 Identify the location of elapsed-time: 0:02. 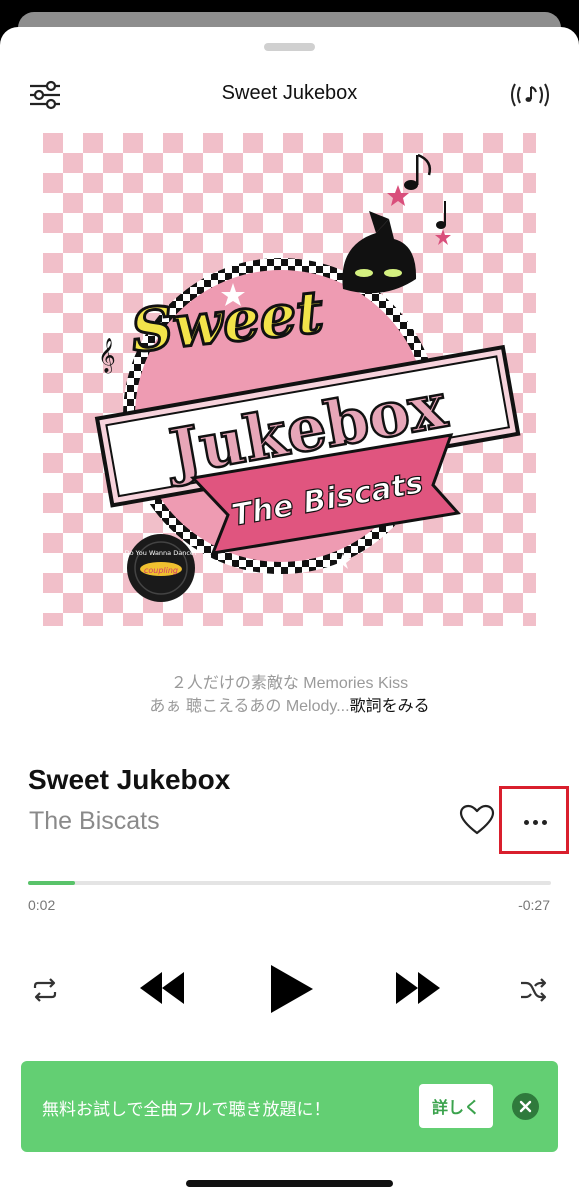
(42, 905).